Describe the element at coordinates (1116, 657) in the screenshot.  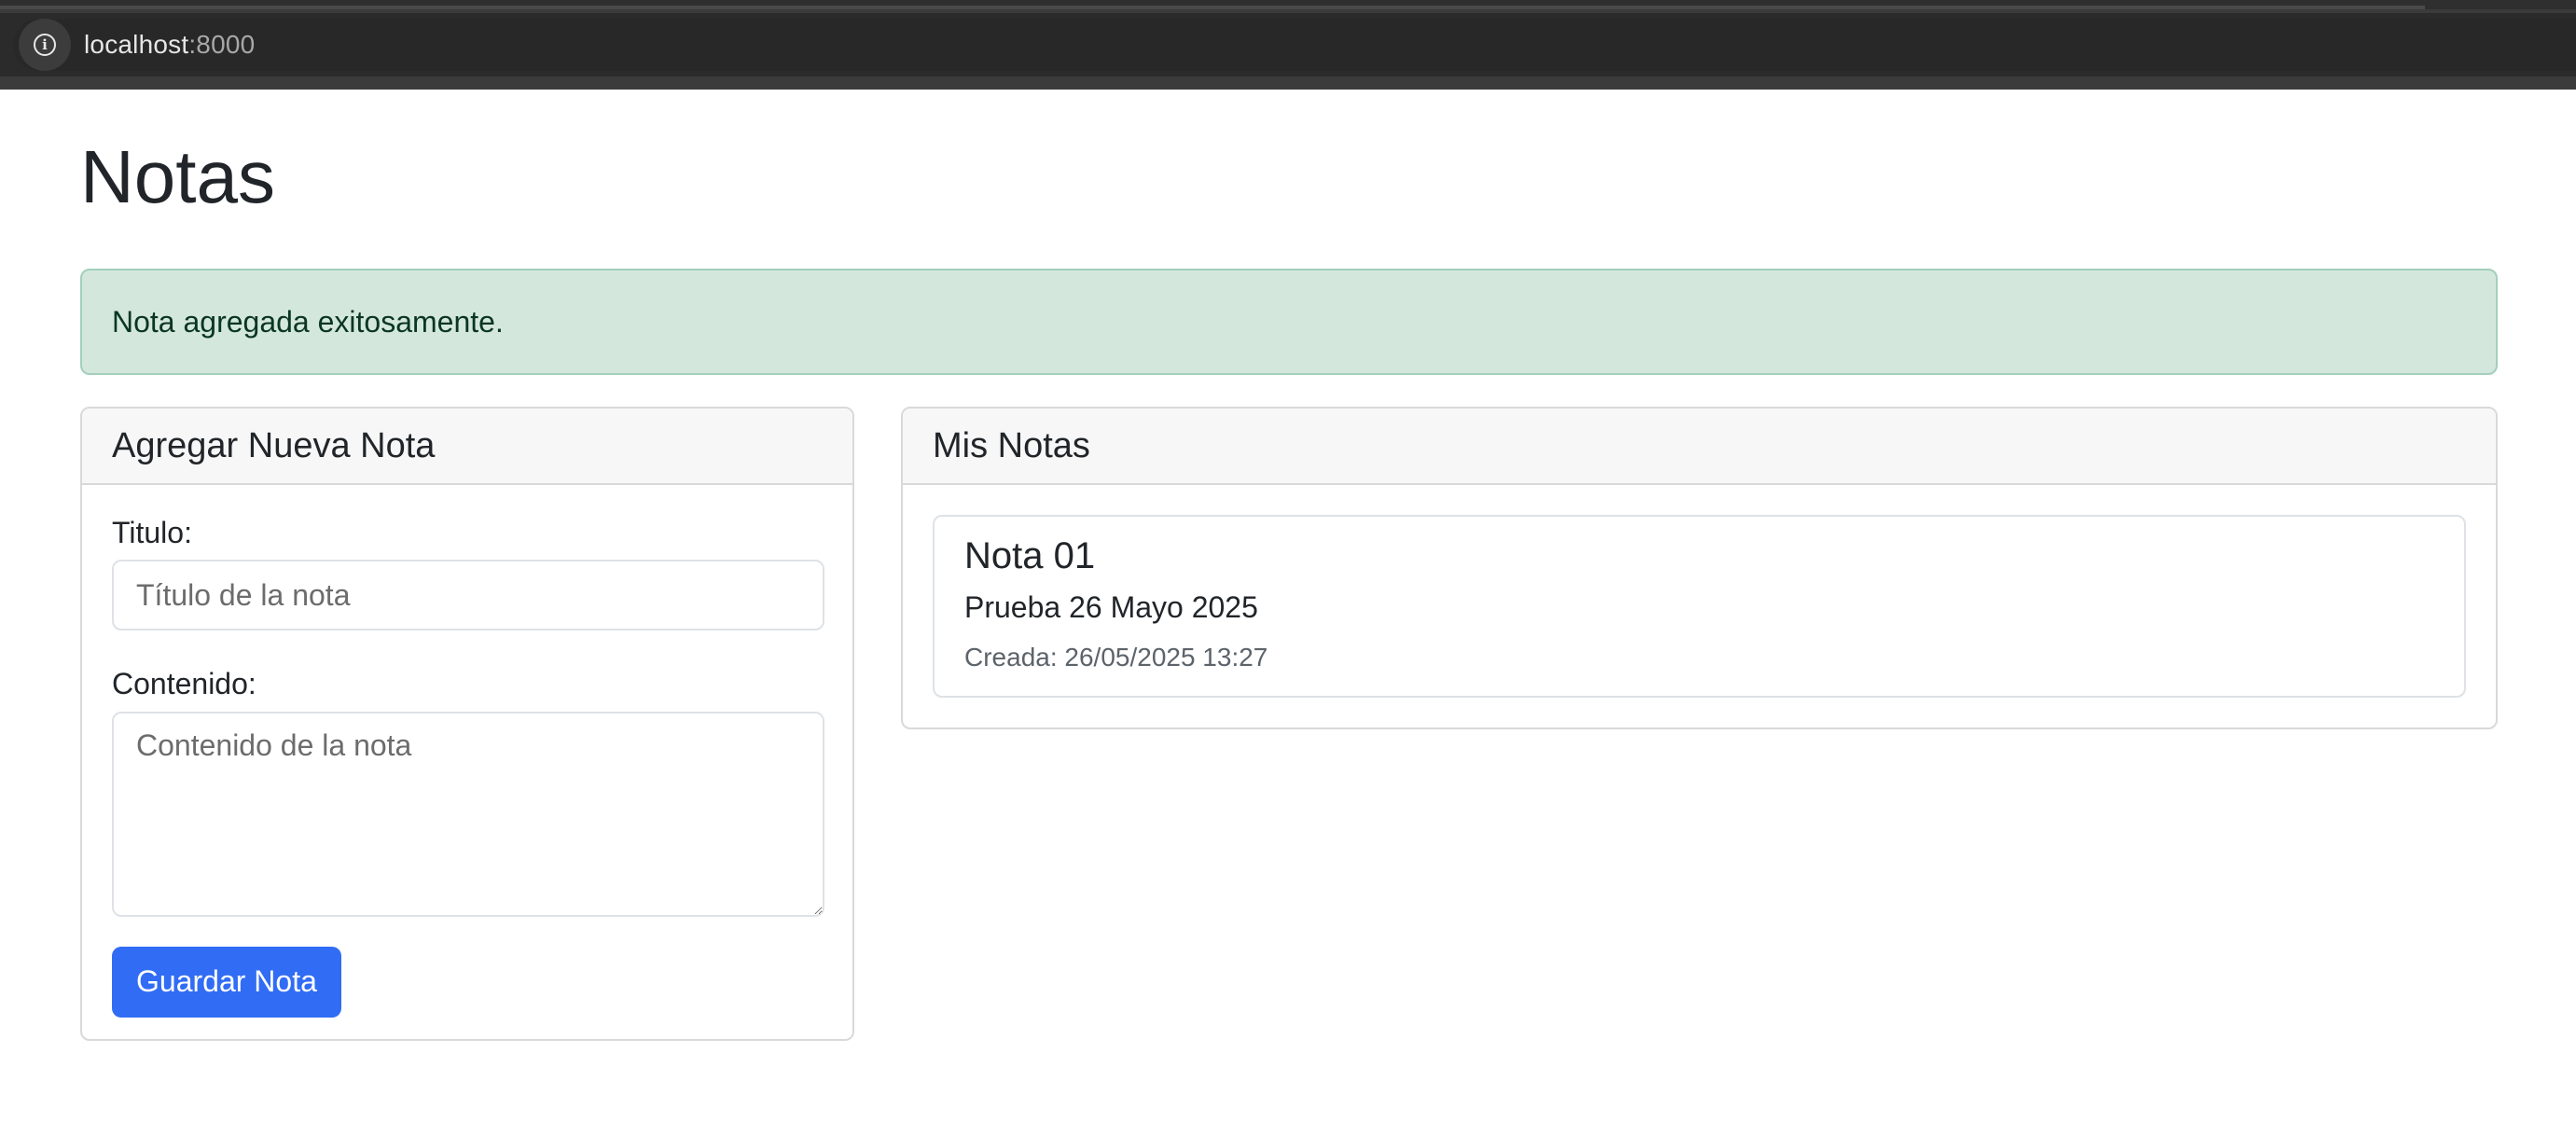
I see `note-created-date: Creada: 26/05/2025 13:27` at that location.